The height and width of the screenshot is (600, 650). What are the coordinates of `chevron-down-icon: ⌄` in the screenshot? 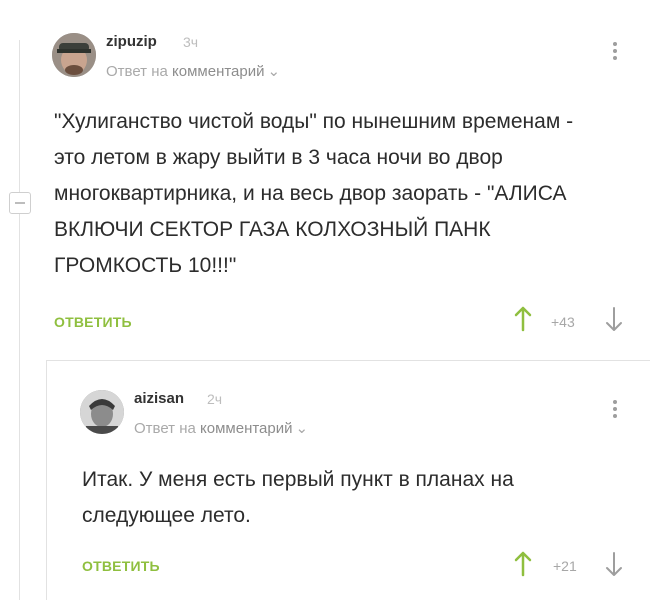 It's located at (302, 428).